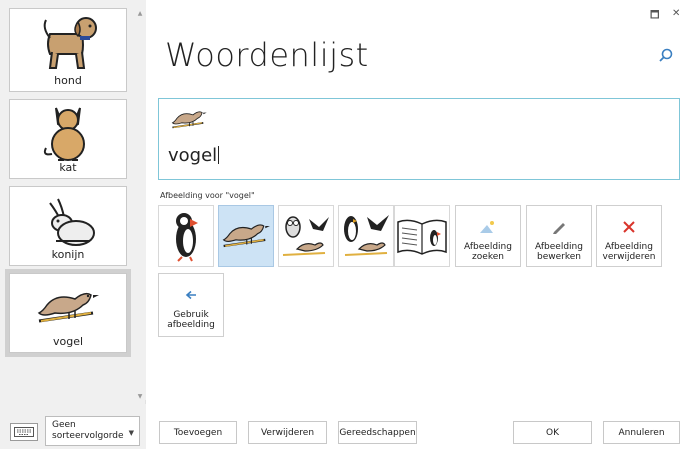  I want to click on chevron-down-icon: ▼, so click(131, 433).